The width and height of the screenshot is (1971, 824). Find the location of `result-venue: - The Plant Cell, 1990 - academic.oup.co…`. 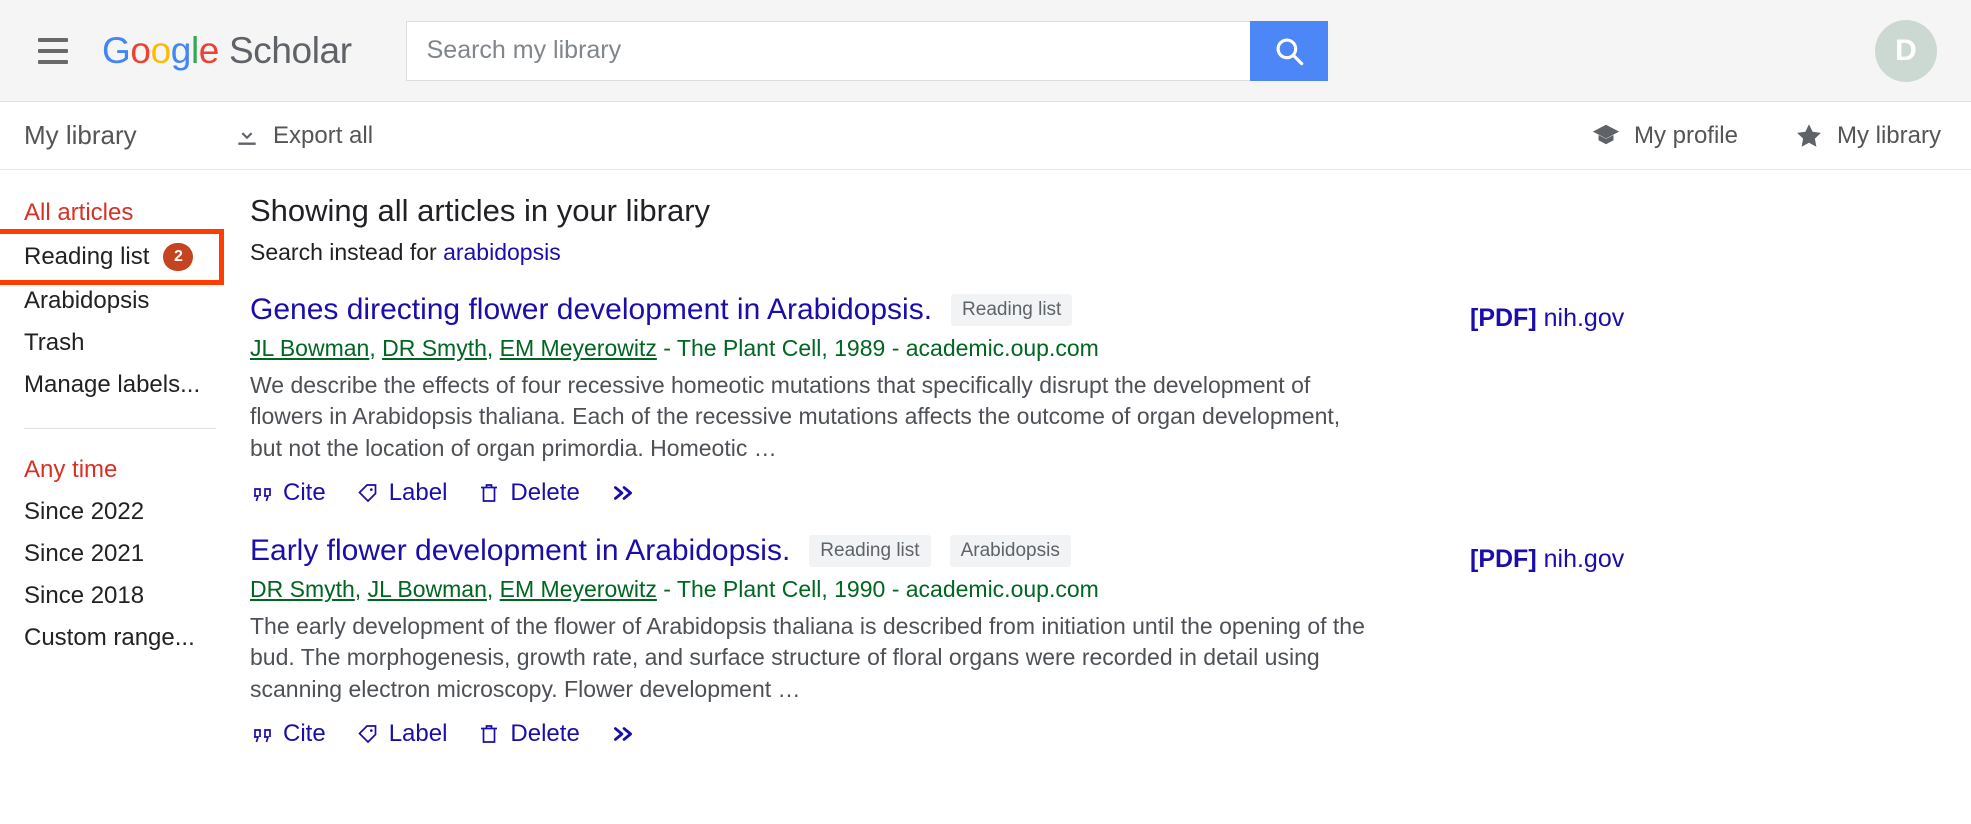

result-venue: - The Plant Cell, 1990 - academic.oup.co… is located at coordinates (877, 588).